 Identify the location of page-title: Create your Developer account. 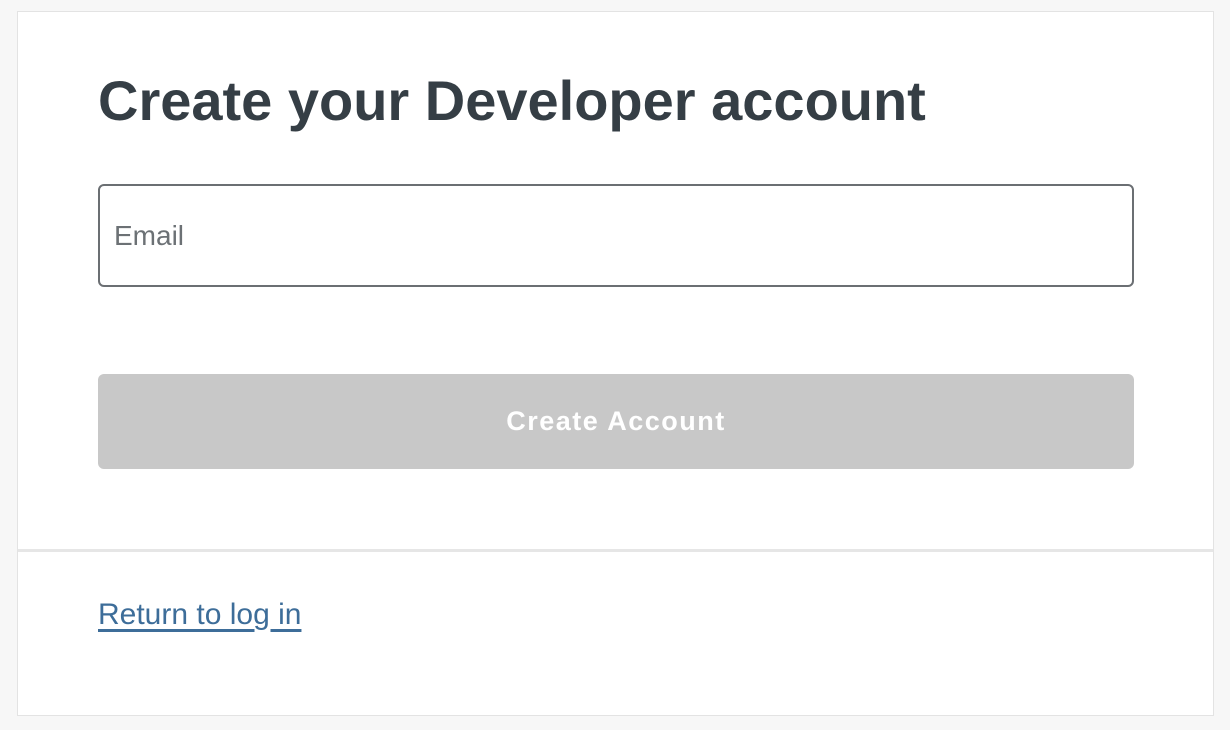
(512, 100).